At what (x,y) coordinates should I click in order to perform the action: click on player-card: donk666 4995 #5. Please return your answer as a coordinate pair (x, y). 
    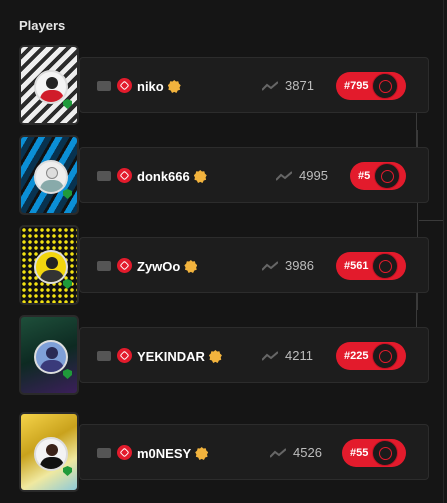
    Looking at the image, I should click on (254, 175).